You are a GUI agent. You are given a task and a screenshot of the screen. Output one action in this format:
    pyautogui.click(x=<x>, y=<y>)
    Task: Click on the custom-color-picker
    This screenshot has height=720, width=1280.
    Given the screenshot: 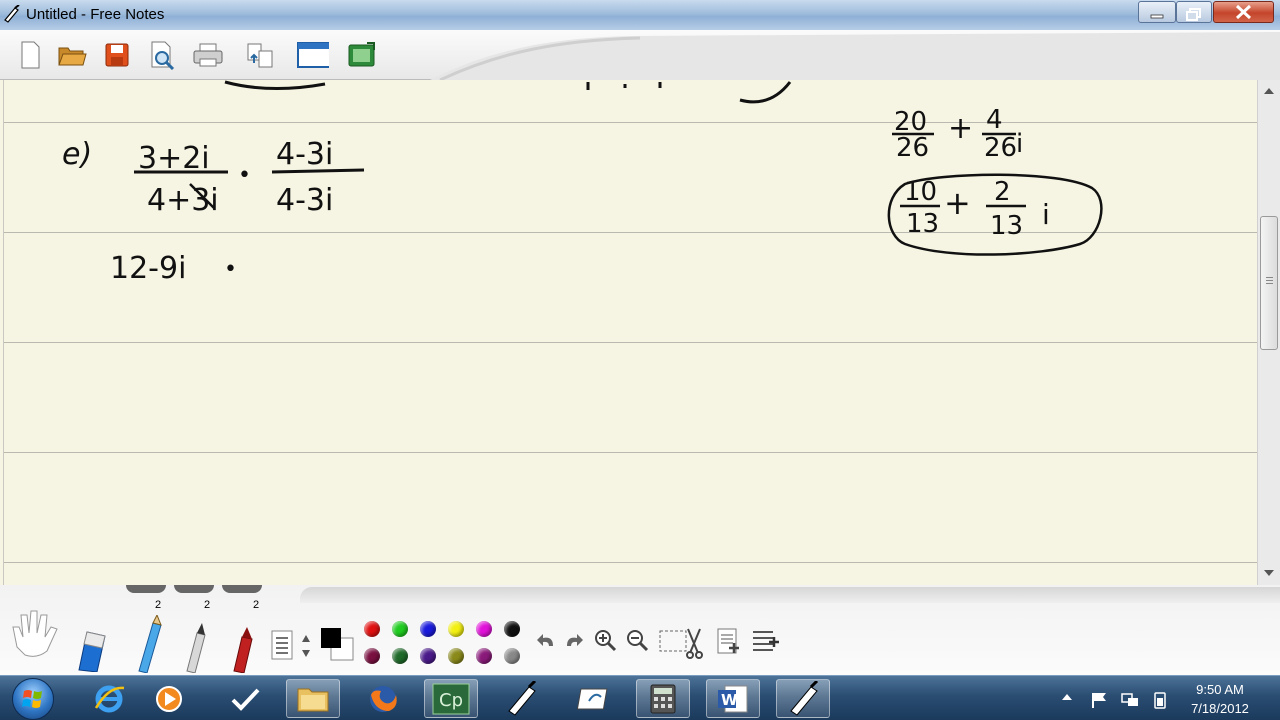 What is the action you would take?
    pyautogui.click(x=337, y=644)
    